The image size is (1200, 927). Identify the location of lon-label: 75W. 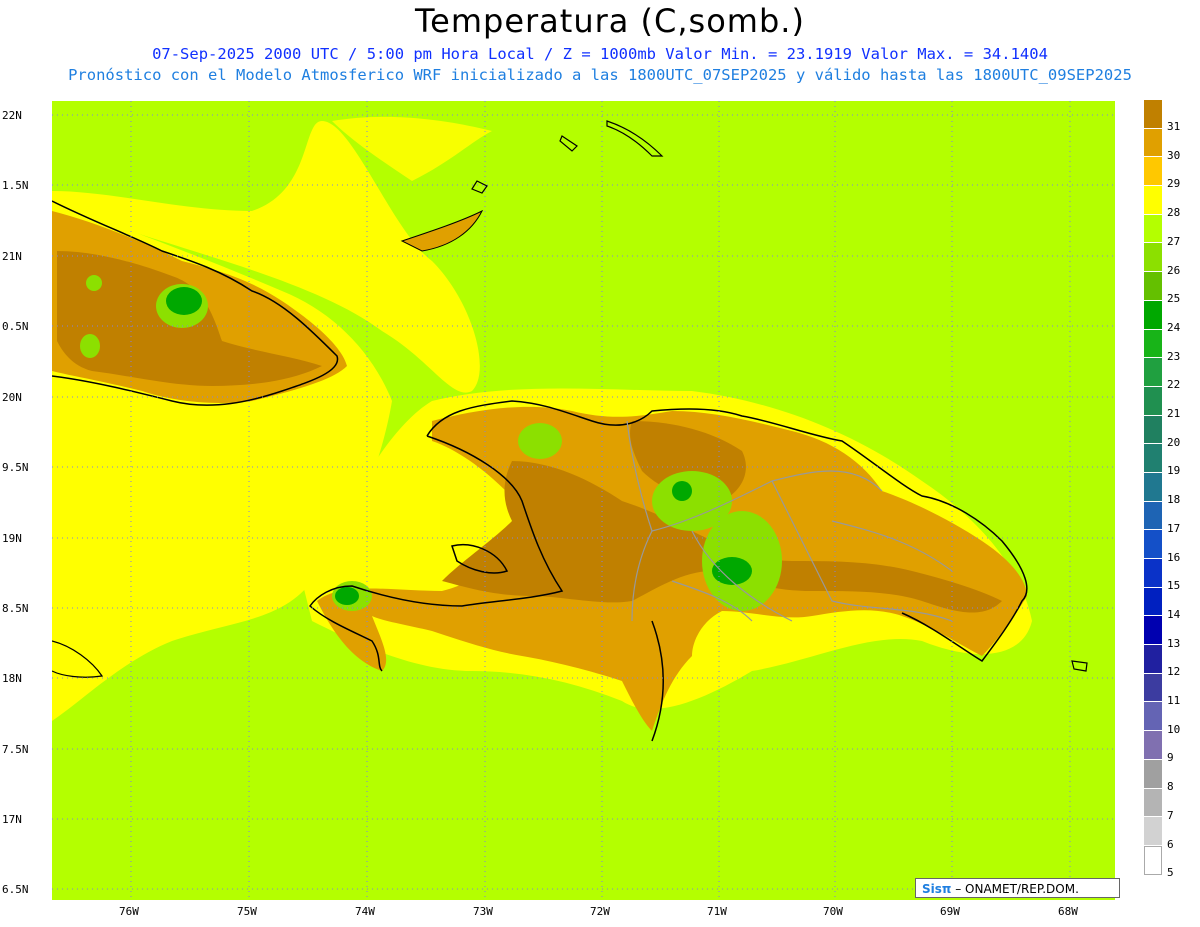
(247, 911).